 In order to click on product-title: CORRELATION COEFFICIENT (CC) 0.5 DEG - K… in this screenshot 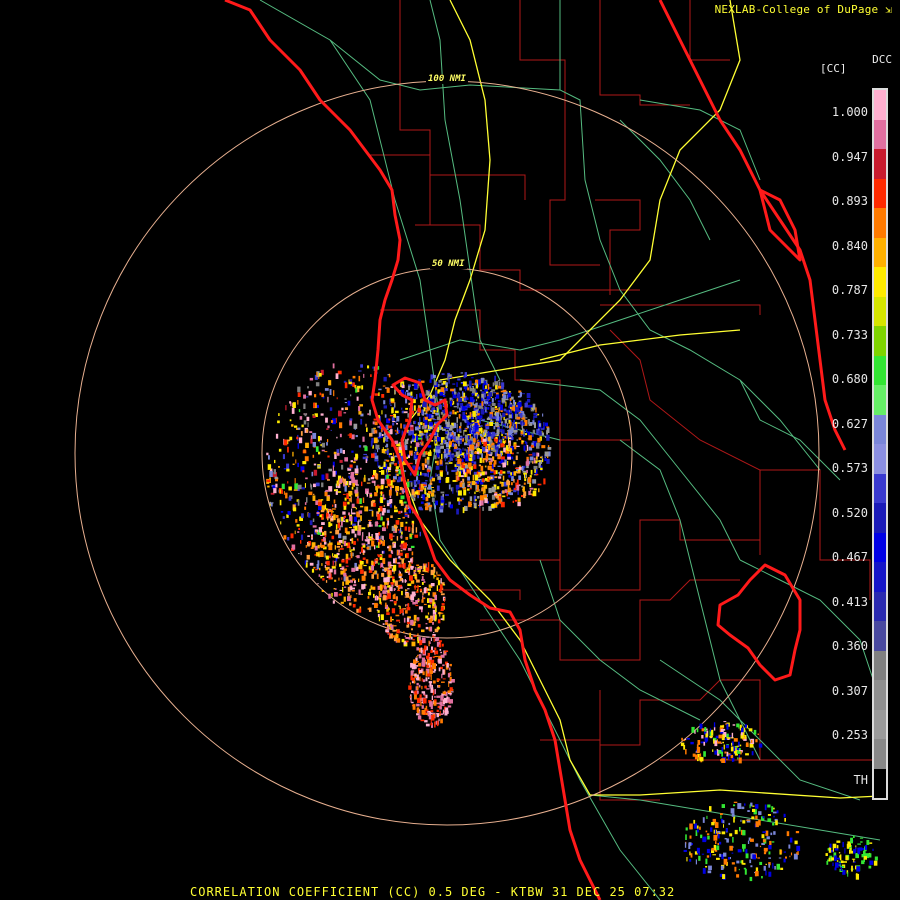, I will do `click(433, 892)`.